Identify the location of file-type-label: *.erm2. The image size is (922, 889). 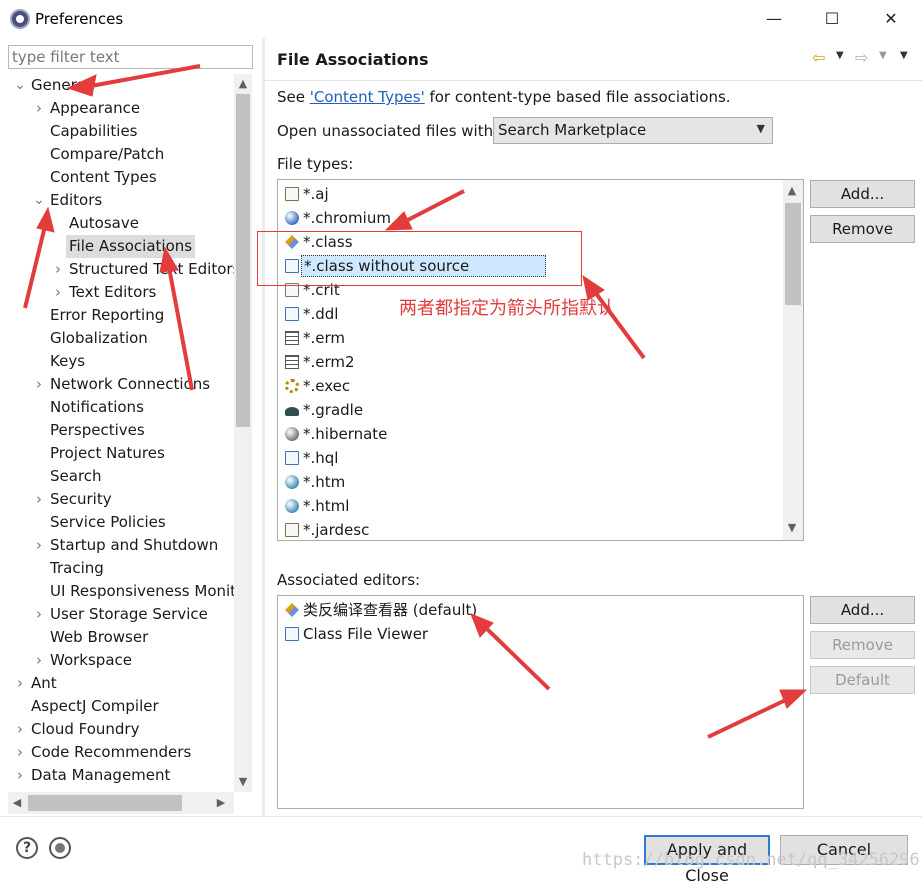
(329, 362).